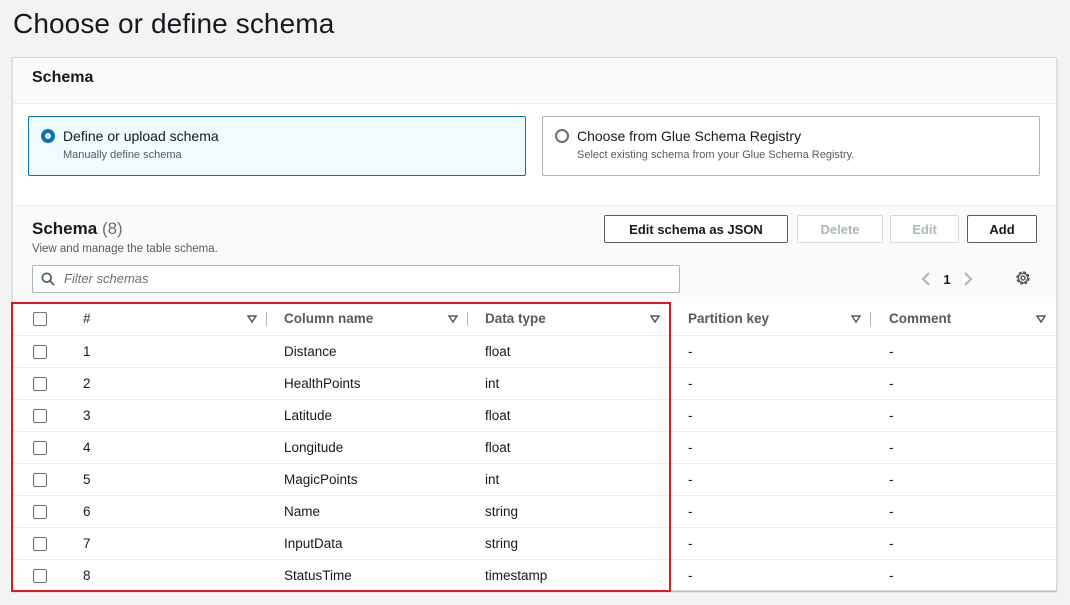 The image size is (1070, 605). What do you see at coordinates (167, 447) in the screenshot?
I see `row-number: 4` at bounding box center [167, 447].